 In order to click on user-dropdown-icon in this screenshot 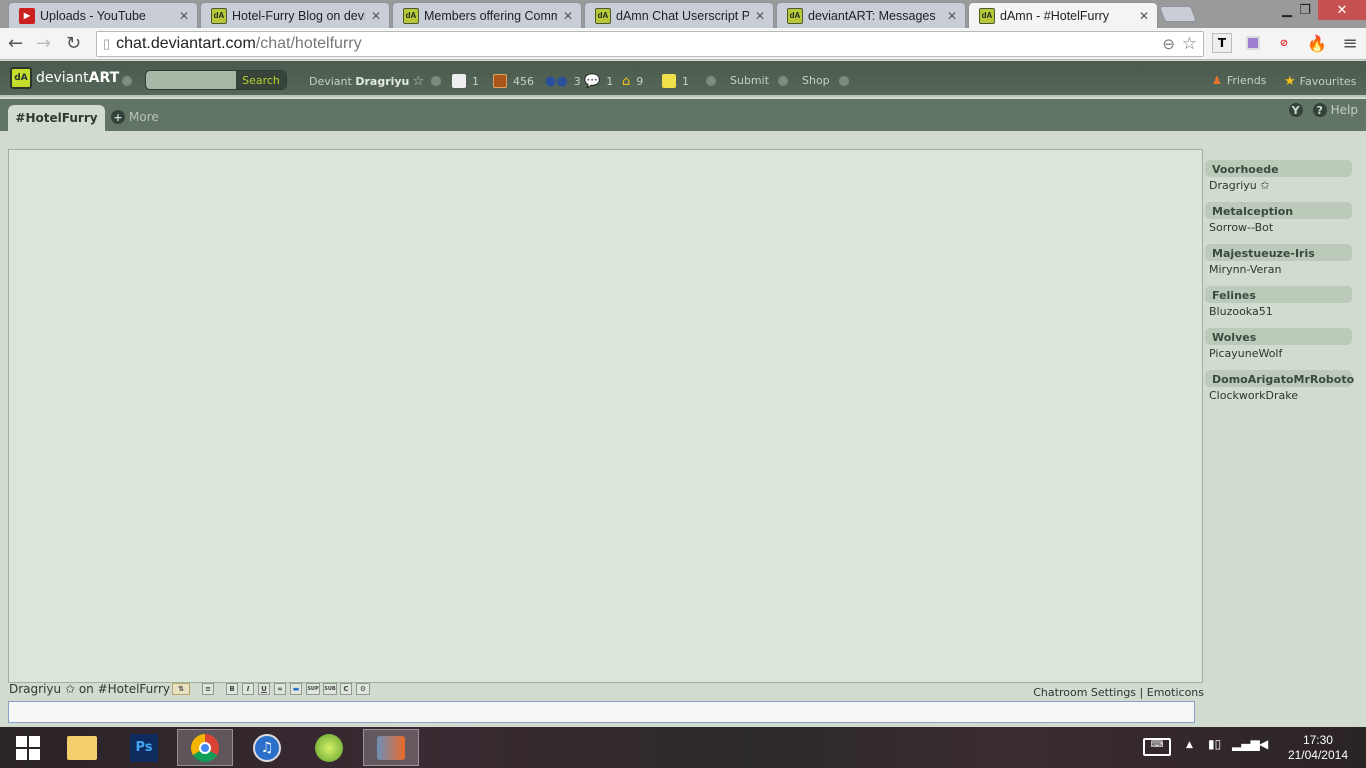, I will do `click(436, 81)`.